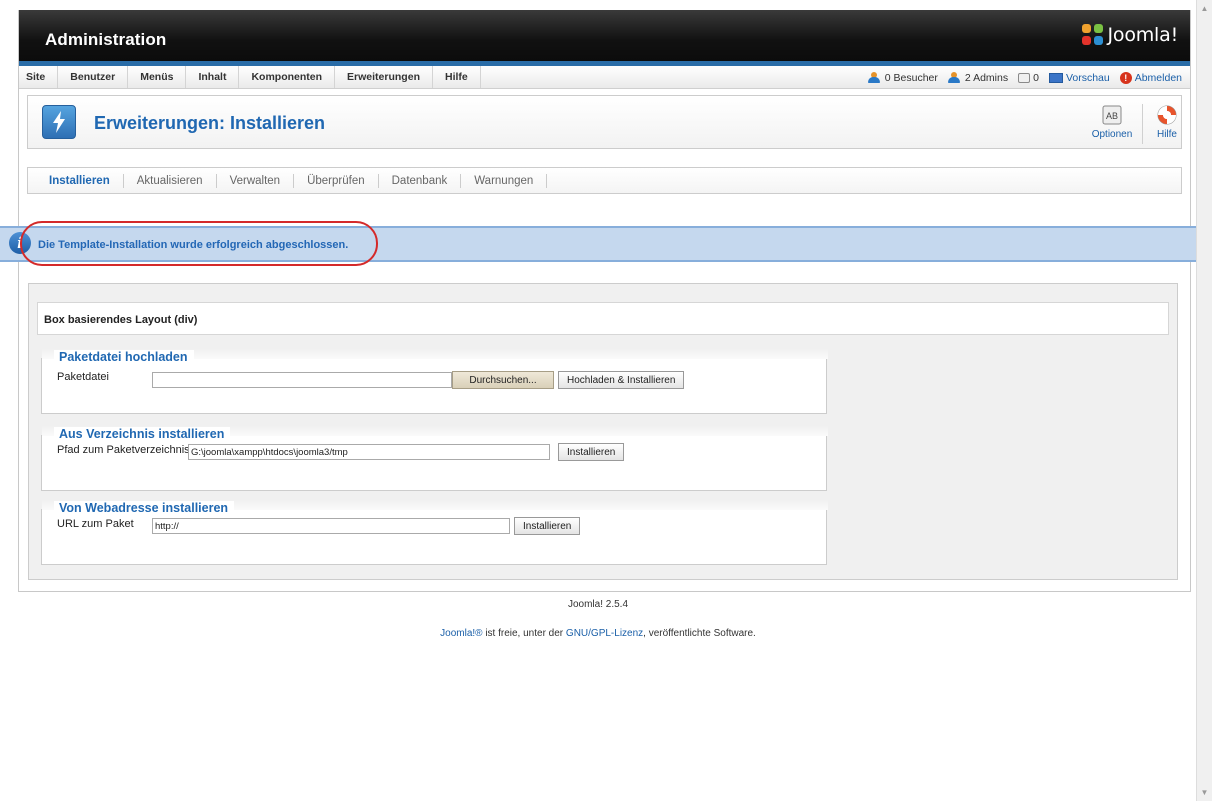  I want to click on tab-aktualisieren: Aktualisieren, so click(170, 180).